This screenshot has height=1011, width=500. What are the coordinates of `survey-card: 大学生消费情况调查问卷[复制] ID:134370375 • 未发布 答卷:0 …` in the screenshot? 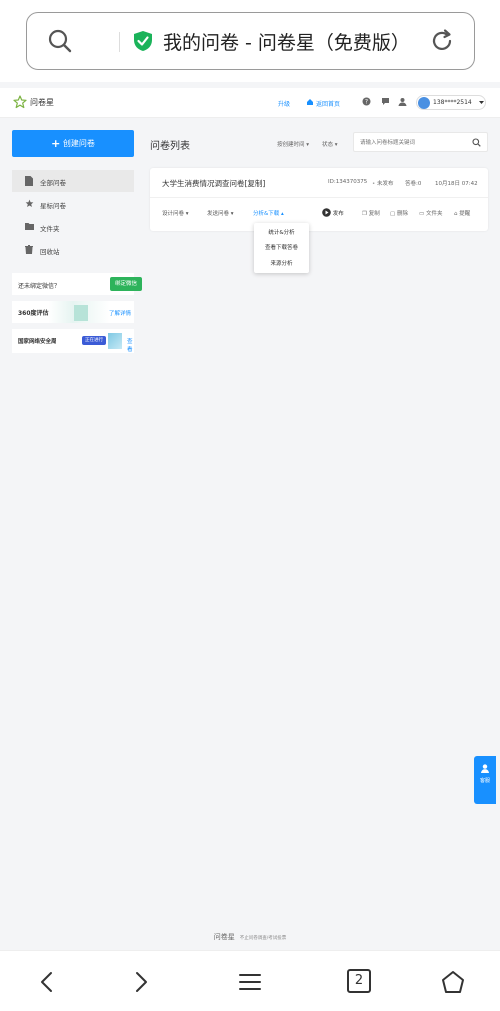 It's located at (319, 199).